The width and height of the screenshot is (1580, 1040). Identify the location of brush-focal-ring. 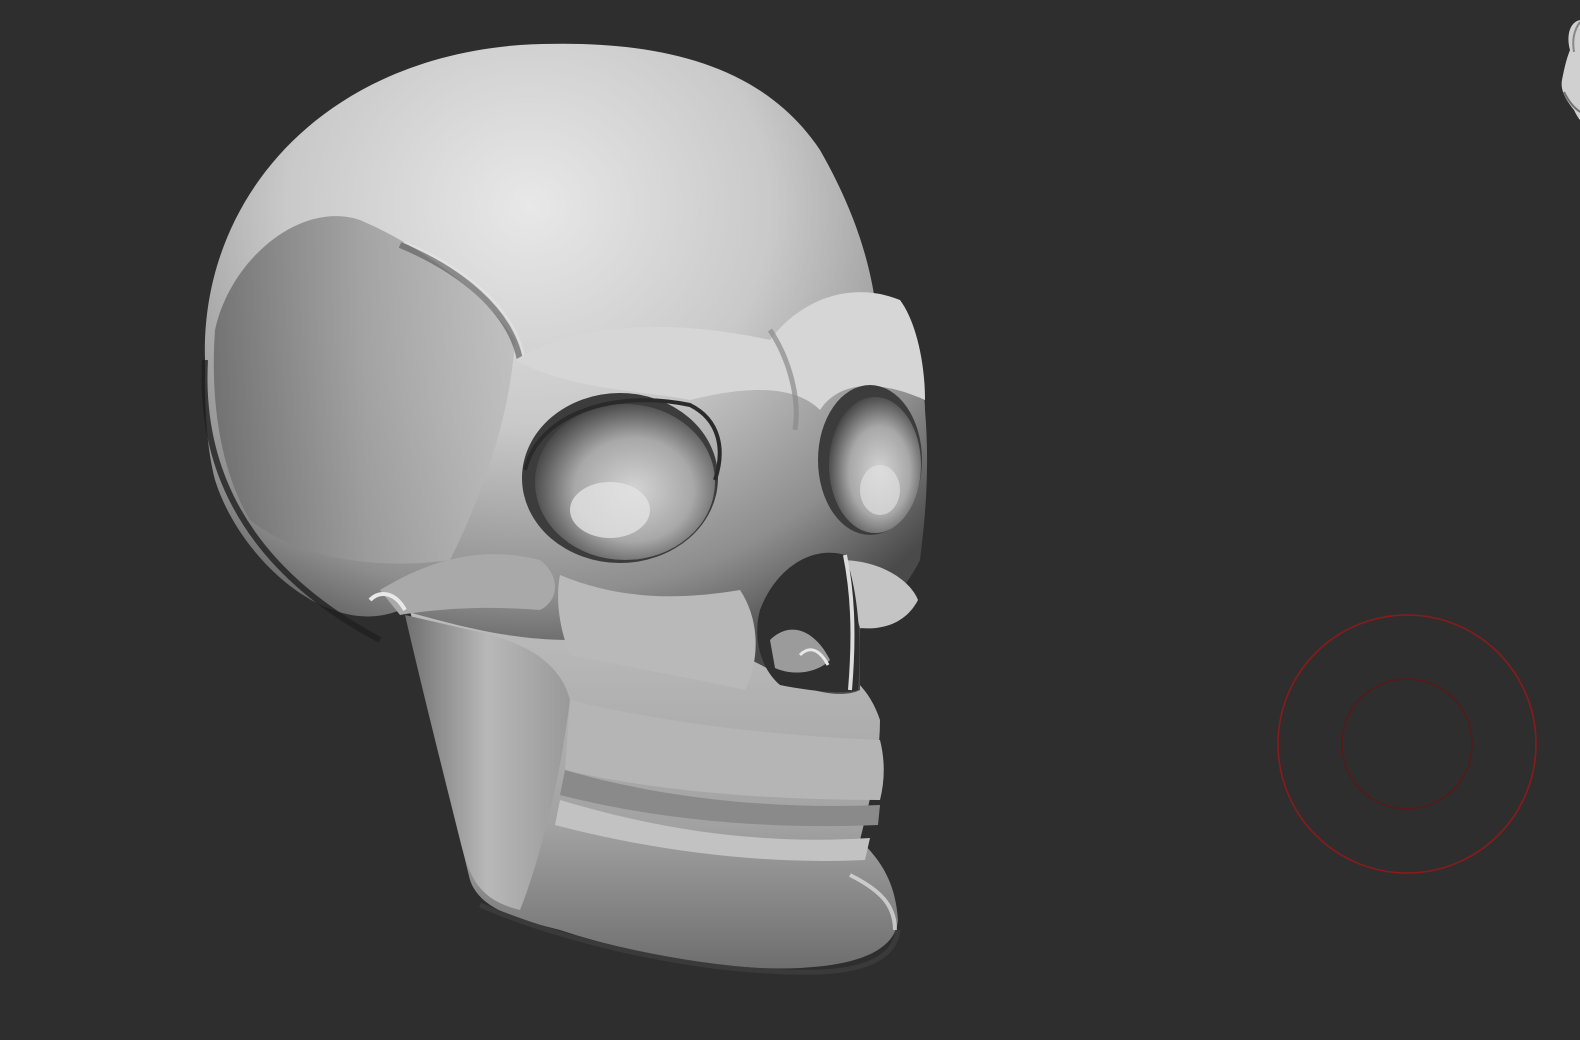
(1407, 744).